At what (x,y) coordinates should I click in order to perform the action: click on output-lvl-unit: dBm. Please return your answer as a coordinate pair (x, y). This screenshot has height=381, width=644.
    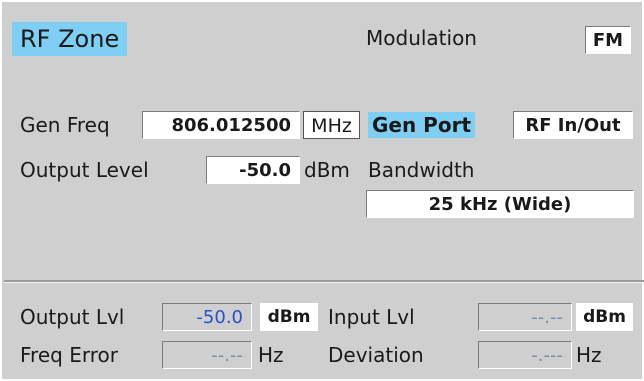
    Looking at the image, I should click on (289, 317).